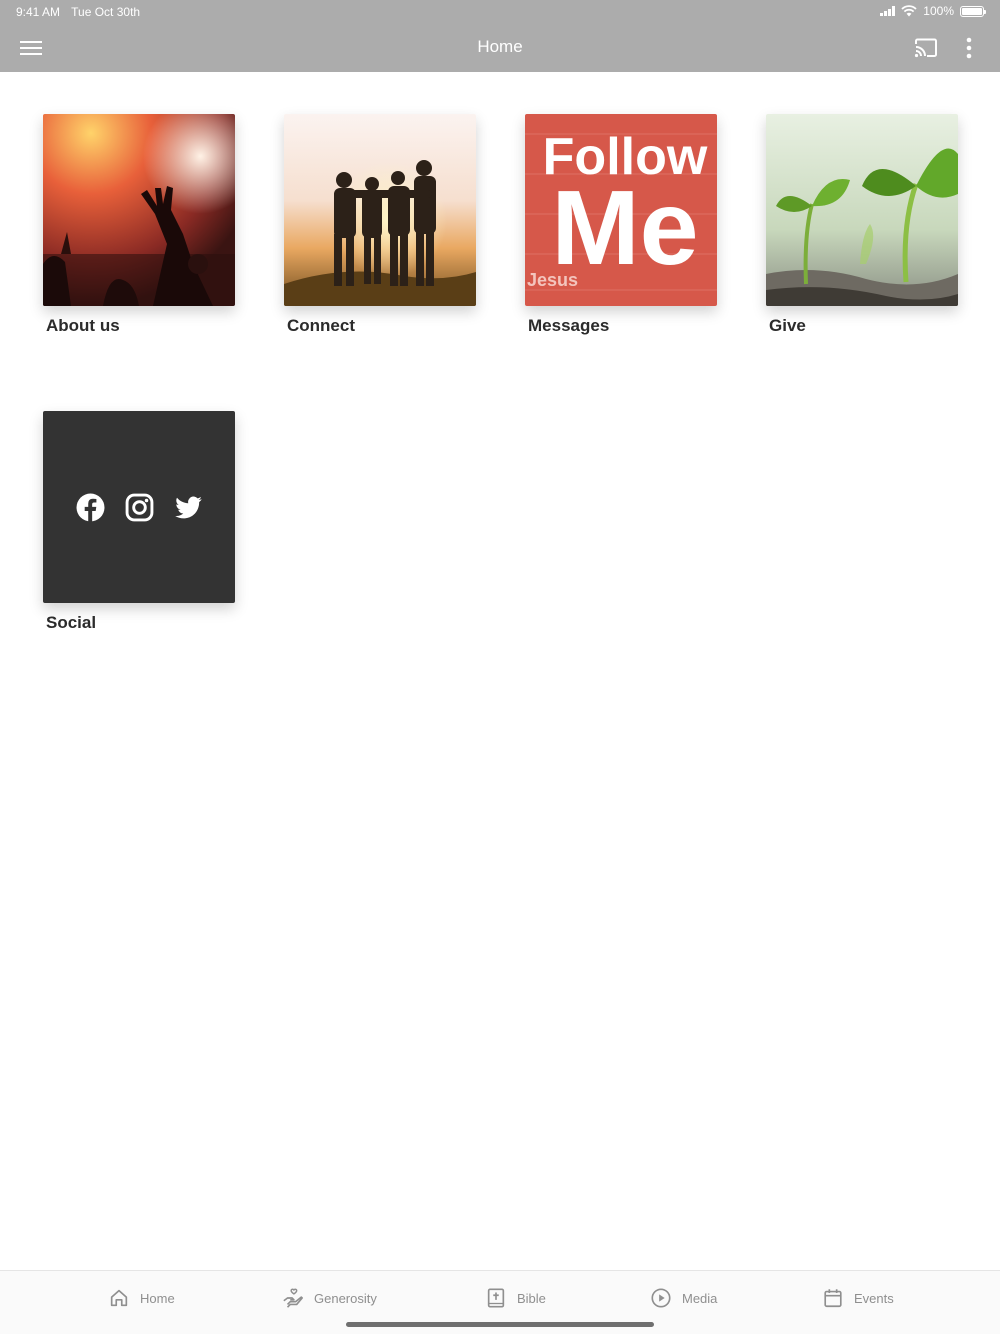  I want to click on status-date: Tue Oct 30th, so click(106, 12).